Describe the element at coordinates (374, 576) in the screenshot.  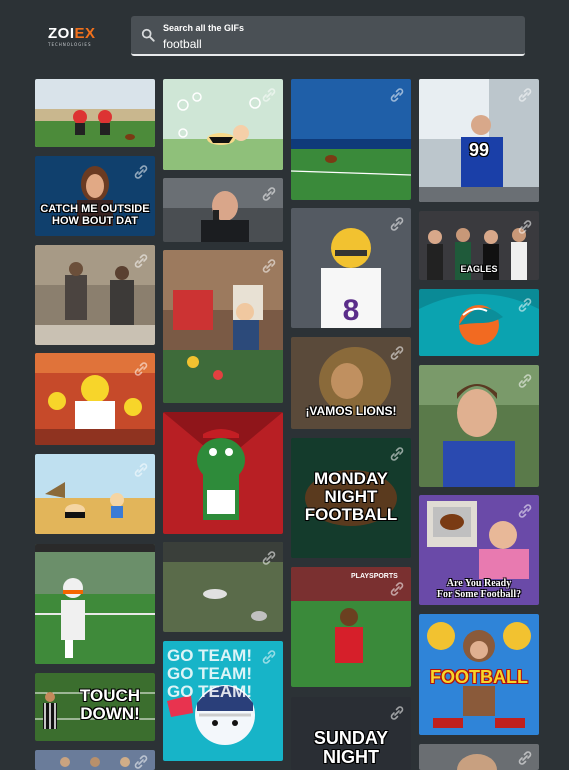
I see `gif-caption: PLAYSPORTS` at that location.